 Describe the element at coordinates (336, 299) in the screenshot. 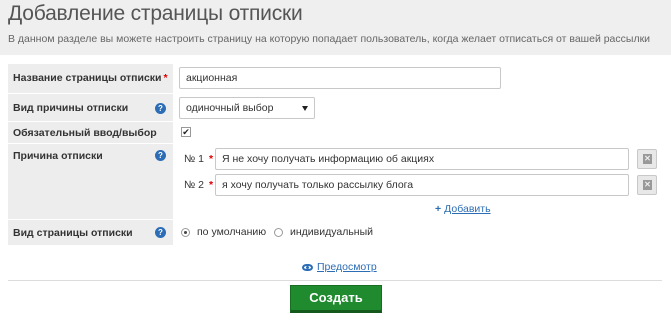

I see `create-button: Создать` at that location.